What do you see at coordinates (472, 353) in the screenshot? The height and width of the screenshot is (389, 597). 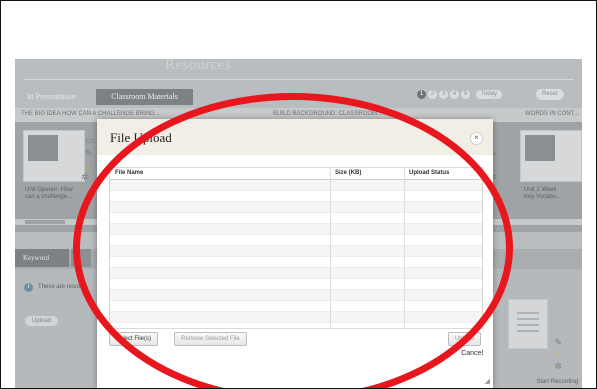 I see `cancel-link: Cancel` at bounding box center [472, 353].